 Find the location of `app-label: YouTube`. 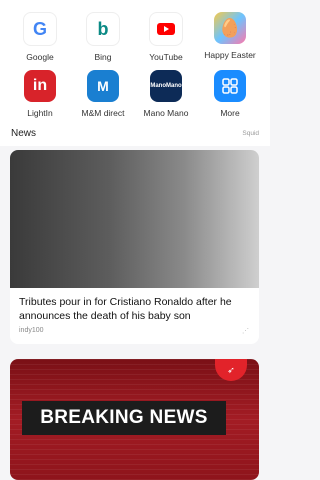

app-label: YouTube is located at coordinates (166, 57).